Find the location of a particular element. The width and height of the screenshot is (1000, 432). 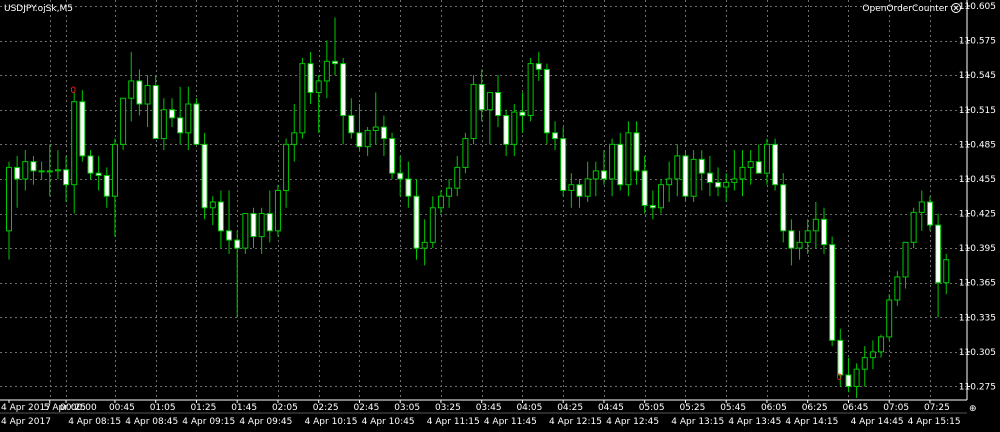

time-tick-label: 01:45 is located at coordinates (244, 408).